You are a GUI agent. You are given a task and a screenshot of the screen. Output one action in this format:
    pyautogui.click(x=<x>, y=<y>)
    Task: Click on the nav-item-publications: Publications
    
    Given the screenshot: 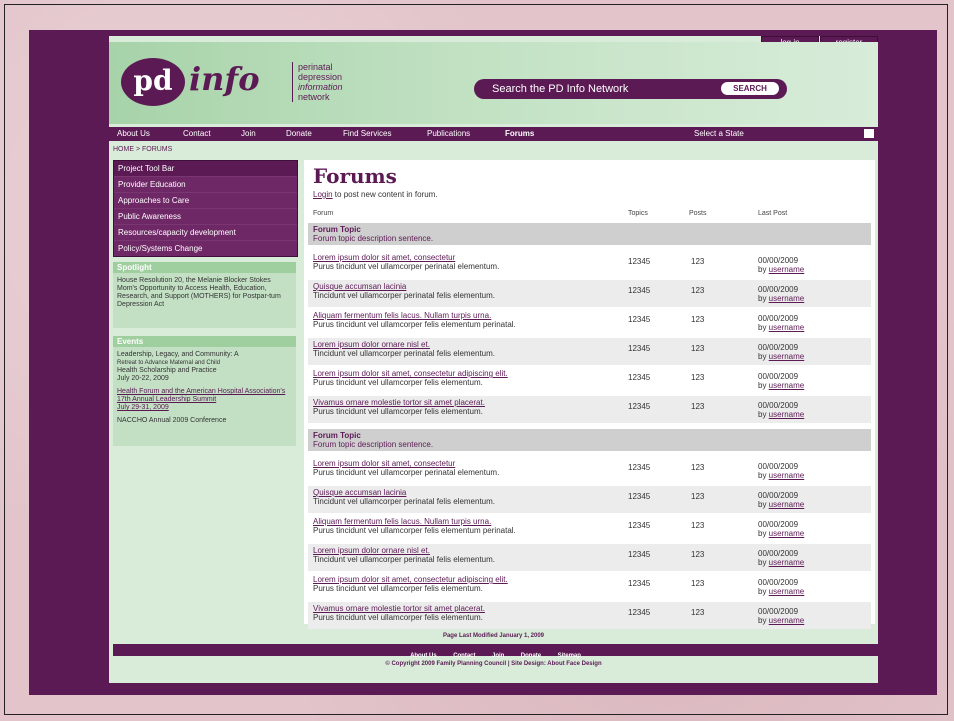 What is the action you would take?
    pyautogui.click(x=448, y=133)
    